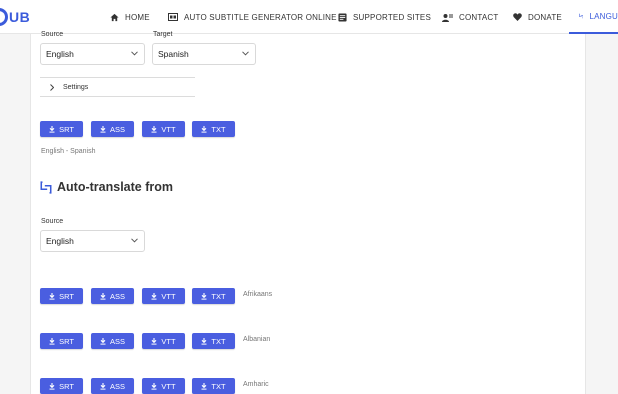 The image size is (618, 394). I want to click on nav-supported-sites-label: SUPPORTED SITES, so click(392, 17).